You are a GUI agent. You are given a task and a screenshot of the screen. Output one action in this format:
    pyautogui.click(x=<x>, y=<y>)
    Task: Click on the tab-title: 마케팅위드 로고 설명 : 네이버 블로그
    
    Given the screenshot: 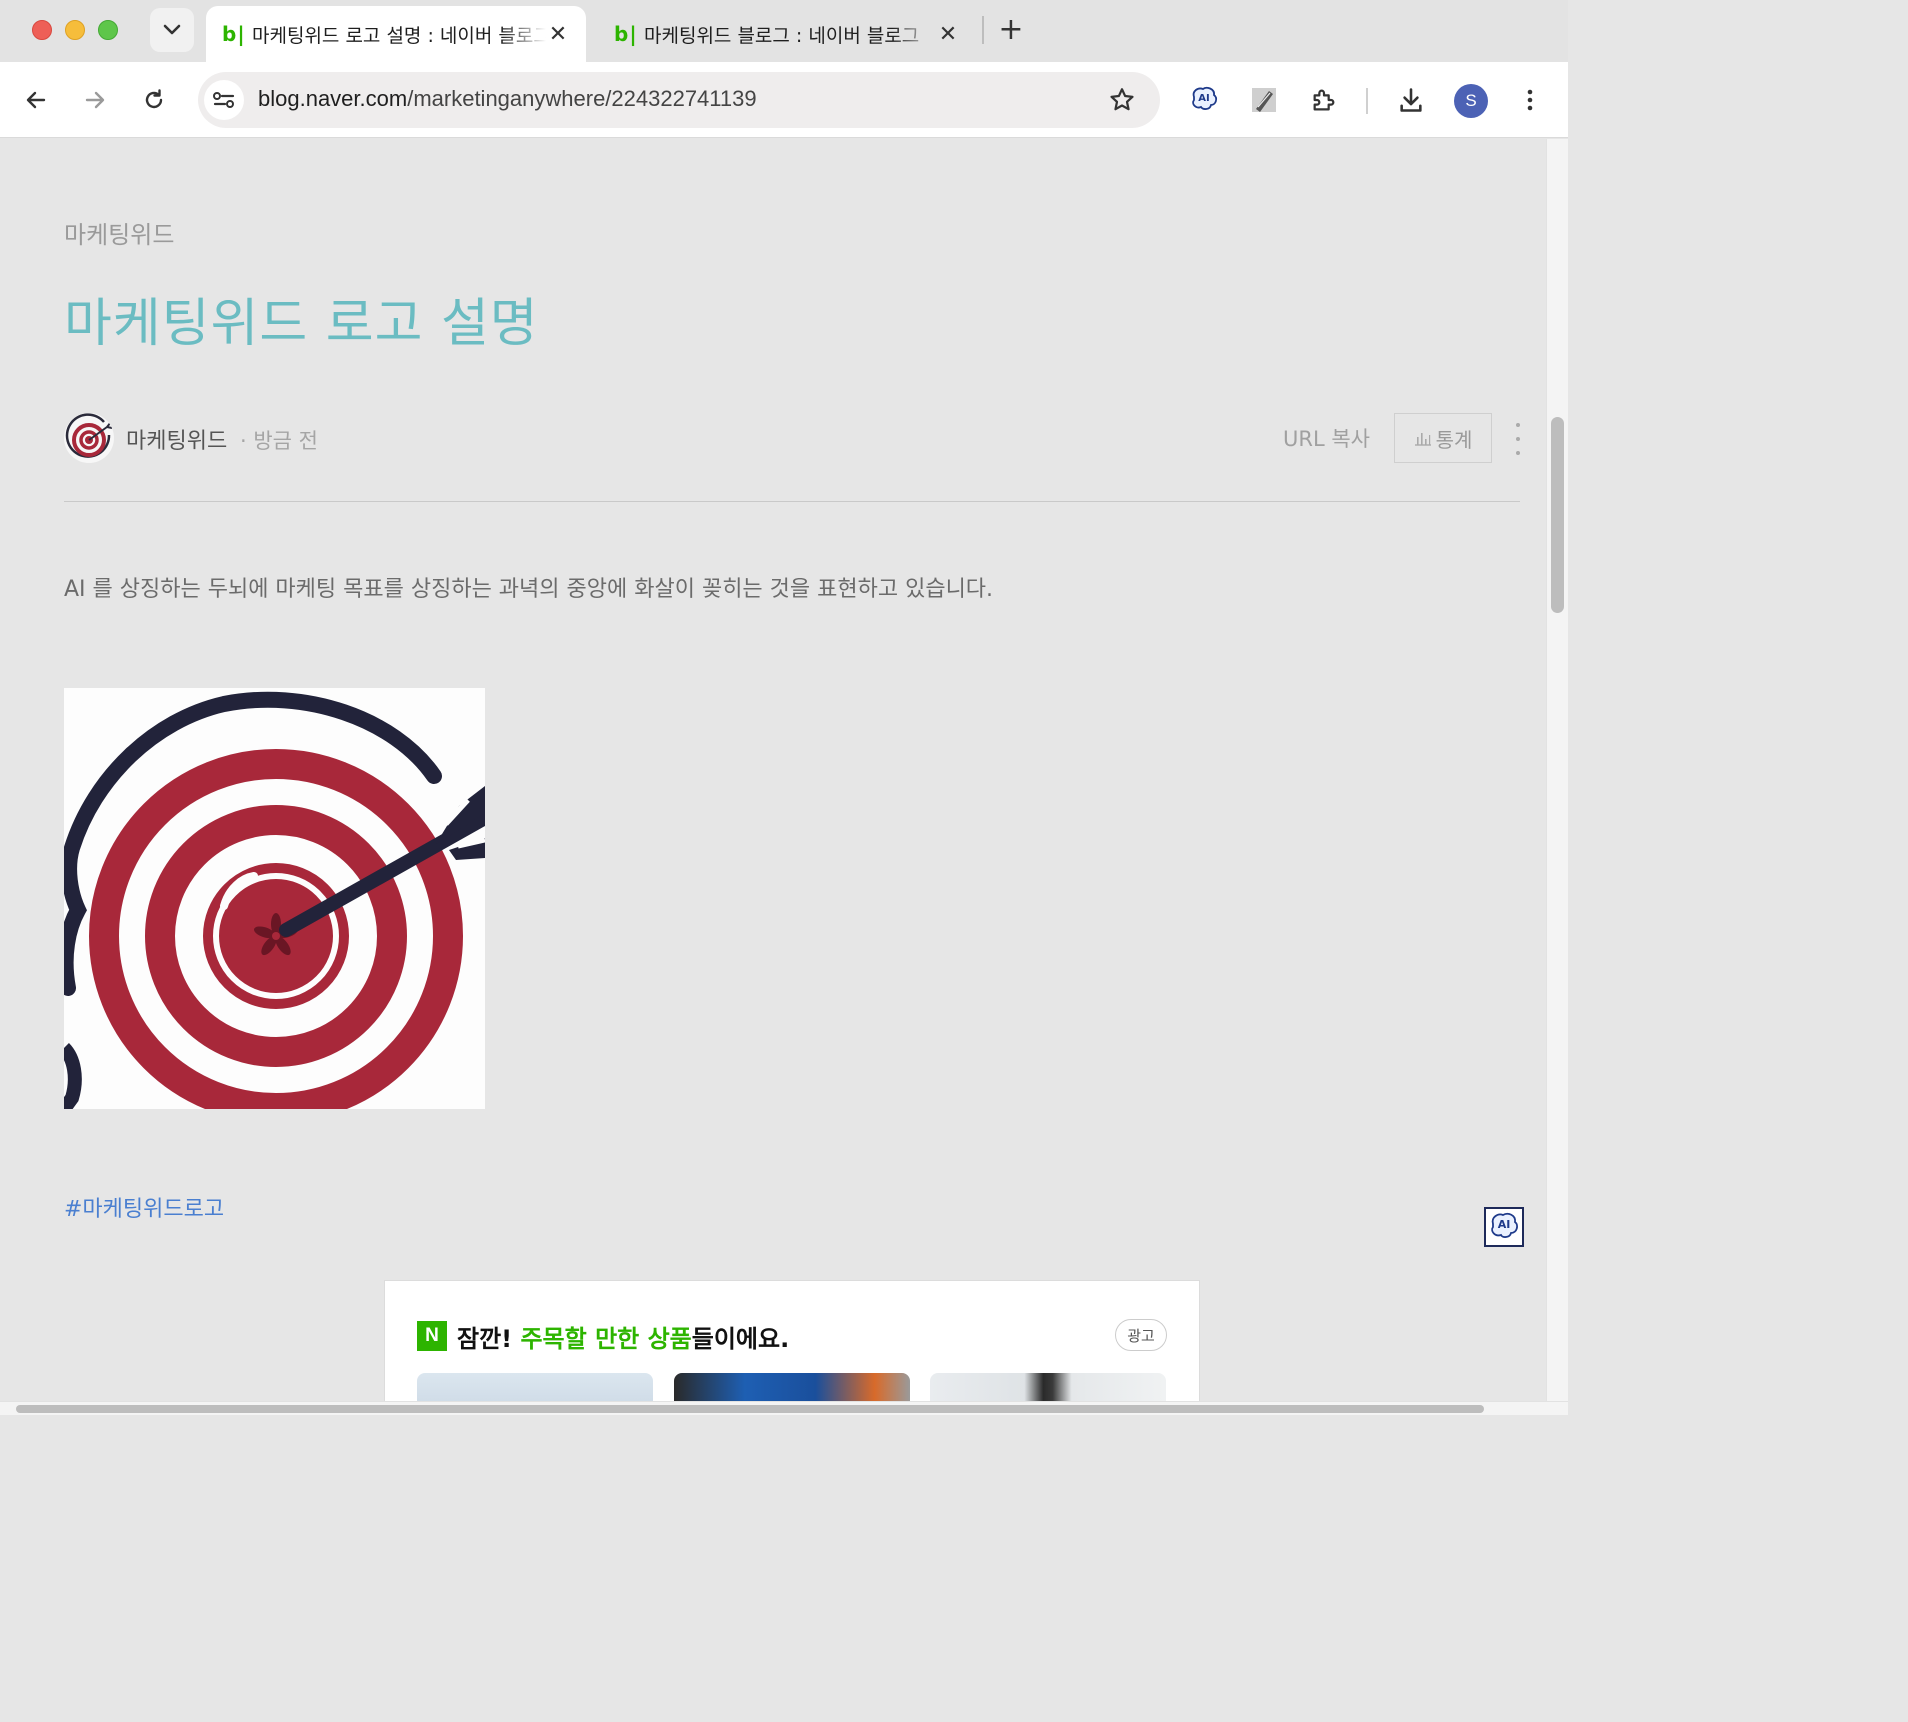 What is the action you would take?
    pyautogui.click(x=399, y=35)
    